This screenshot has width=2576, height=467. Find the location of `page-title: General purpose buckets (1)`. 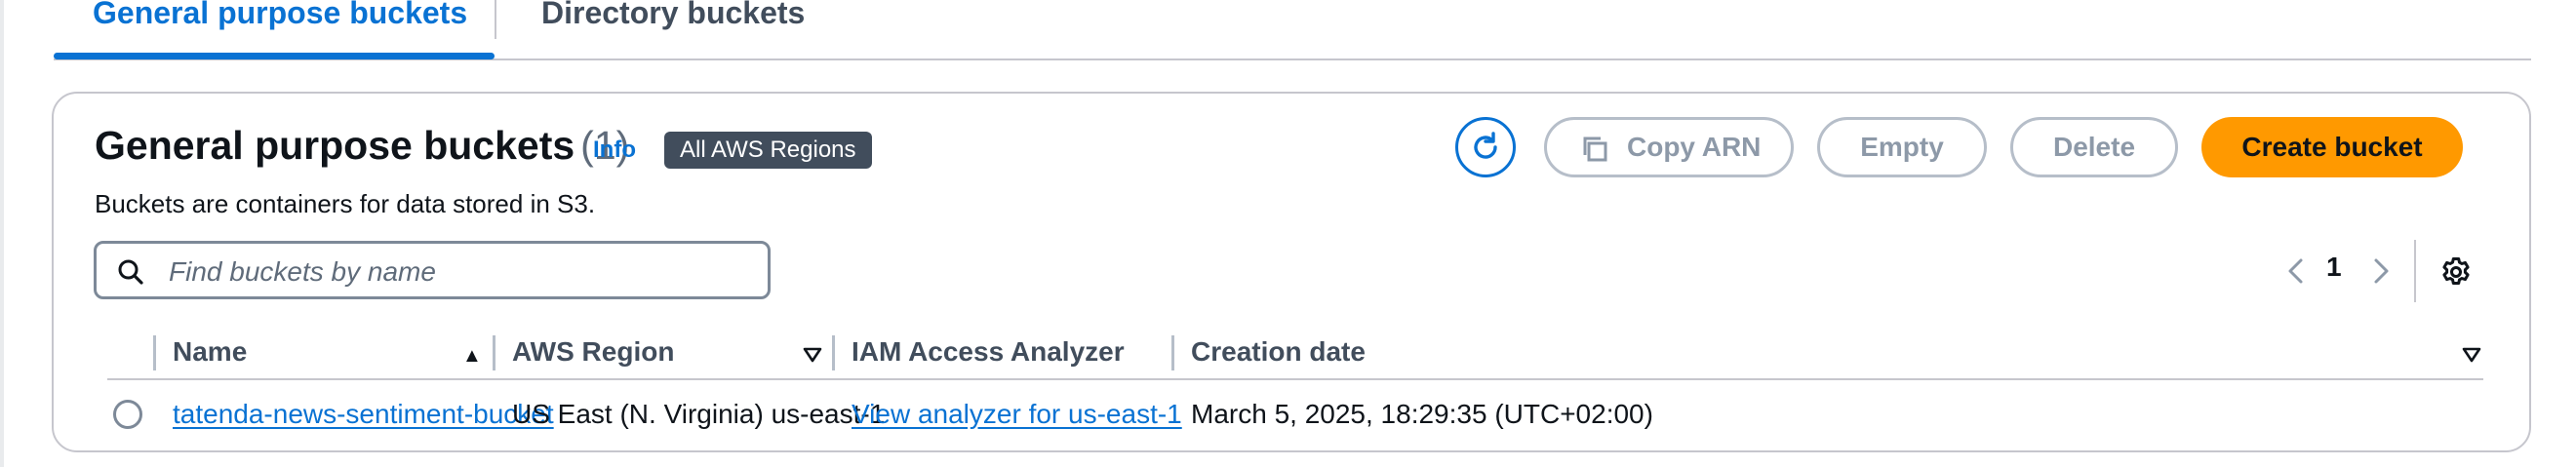

page-title: General purpose buckets (1) is located at coordinates (362, 145).